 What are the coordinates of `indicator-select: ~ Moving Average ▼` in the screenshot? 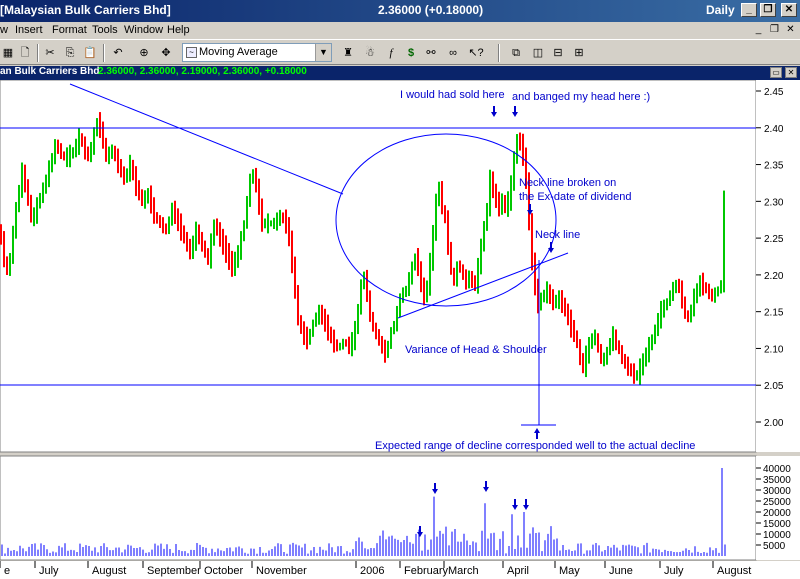 It's located at (257, 52).